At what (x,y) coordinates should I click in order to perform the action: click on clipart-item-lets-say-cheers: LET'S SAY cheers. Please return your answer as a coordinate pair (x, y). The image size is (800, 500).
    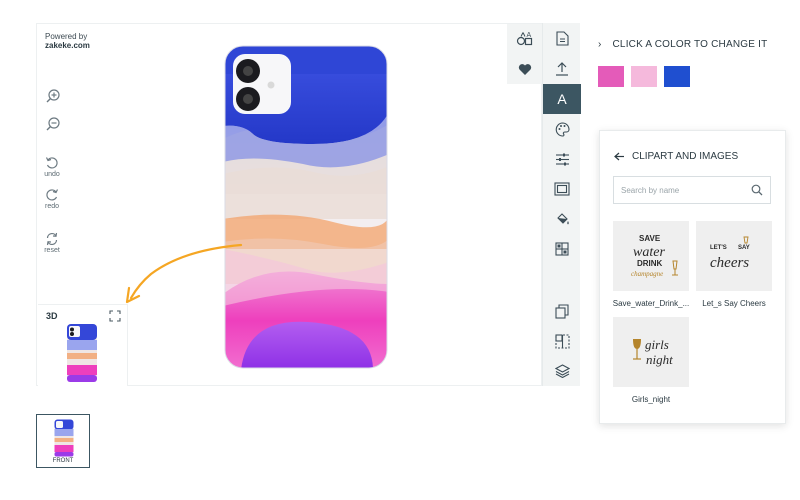
    Looking at the image, I should click on (734, 256).